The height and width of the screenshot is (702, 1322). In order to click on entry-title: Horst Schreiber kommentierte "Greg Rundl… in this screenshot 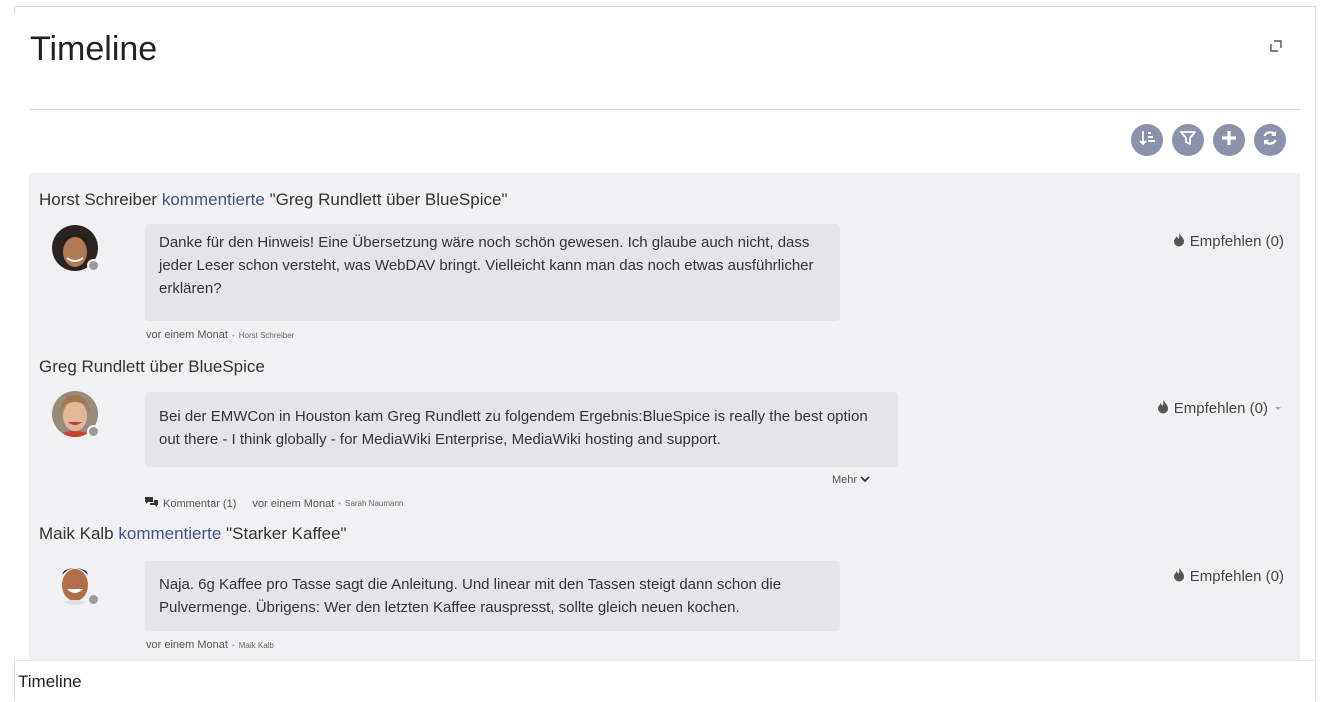, I will do `click(273, 200)`.